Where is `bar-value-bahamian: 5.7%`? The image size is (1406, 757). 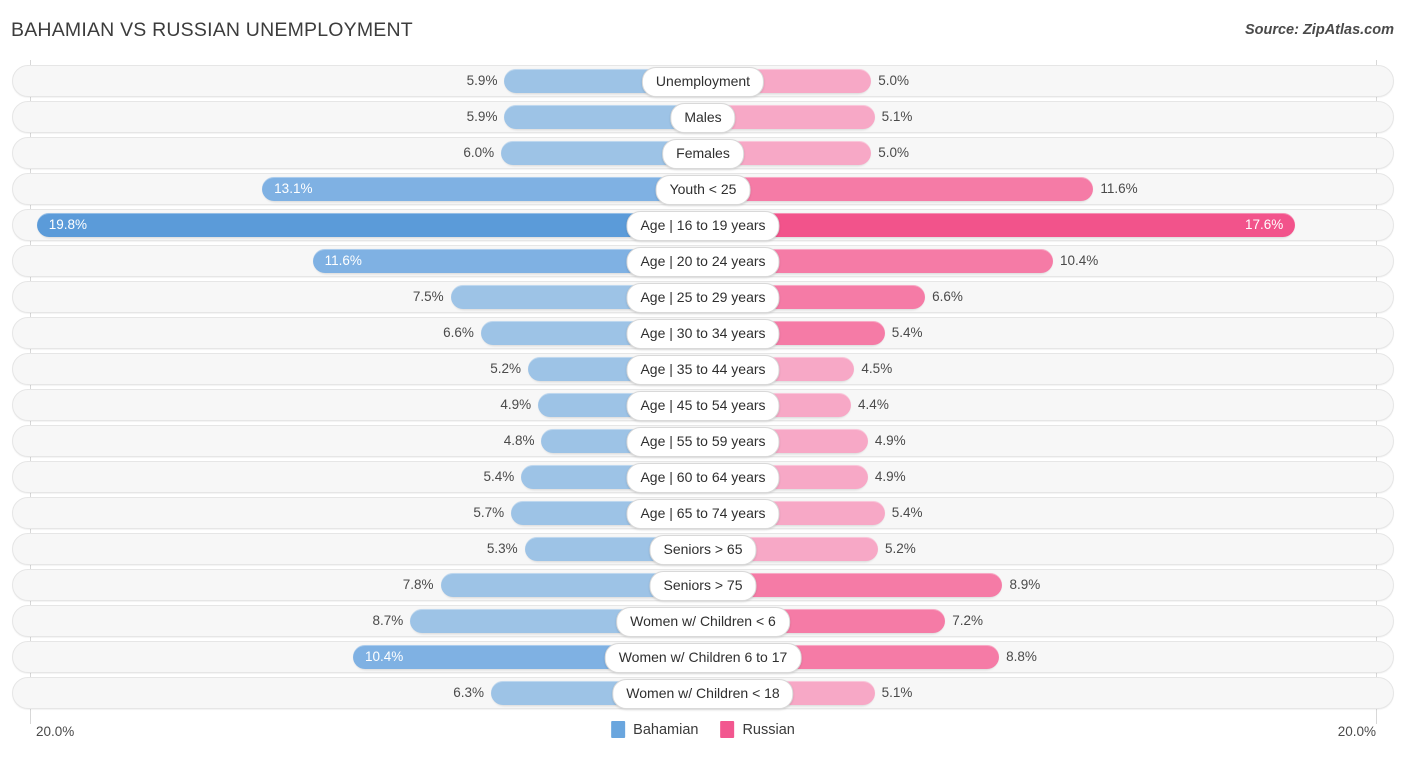
bar-value-bahamian: 5.7% is located at coordinates (489, 512).